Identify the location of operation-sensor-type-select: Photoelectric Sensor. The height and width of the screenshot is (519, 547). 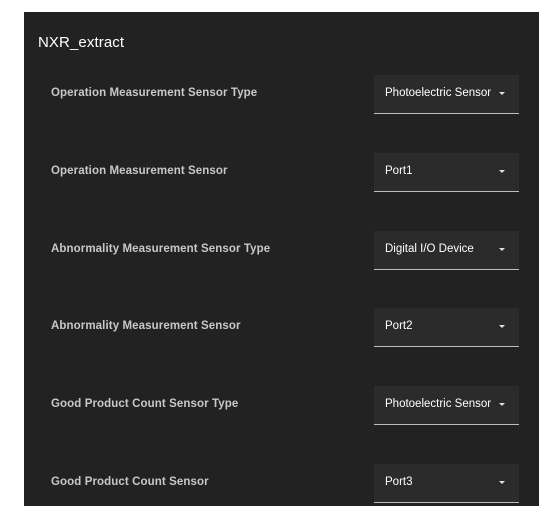
(446, 94).